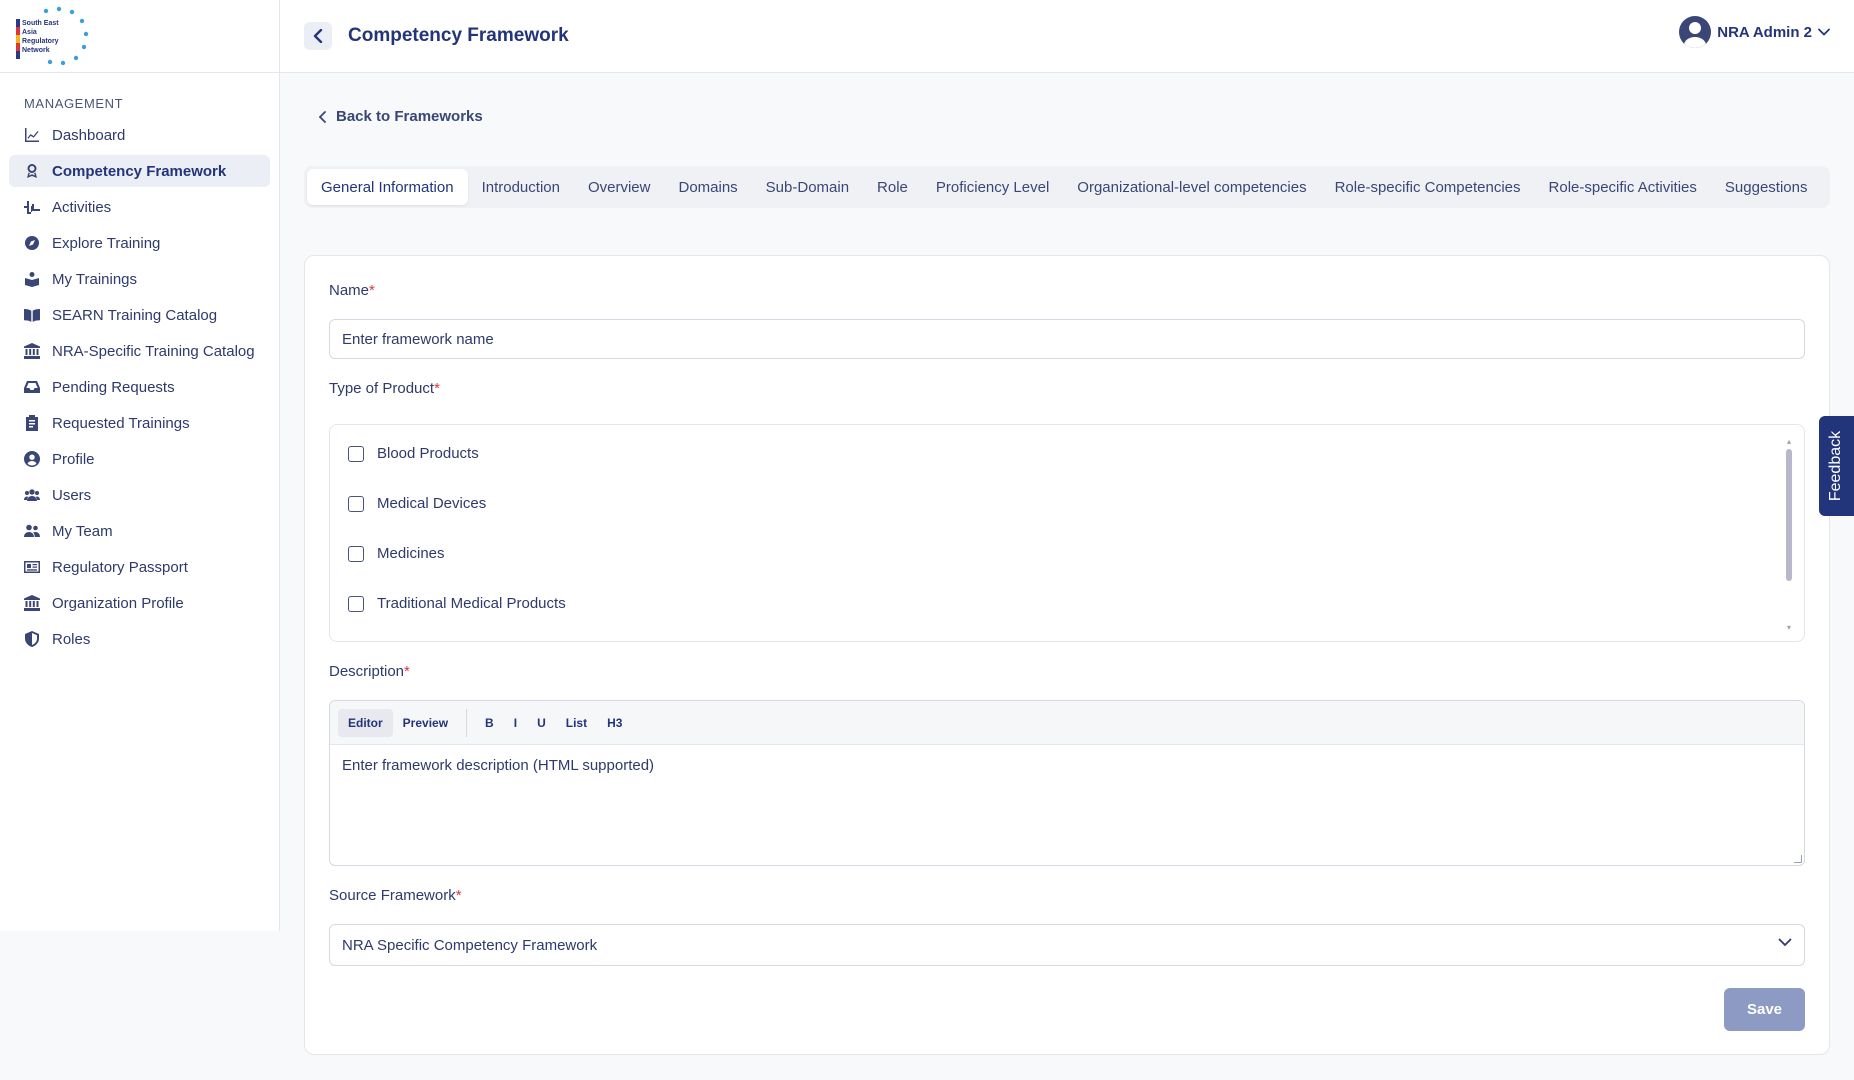 The height and width of the screenshot is (1080, 1854). What do you see at coordinates (73, 459) in the screenshot?
I see `sidebar-item-label: Profile` at bounding box center [73, 459].